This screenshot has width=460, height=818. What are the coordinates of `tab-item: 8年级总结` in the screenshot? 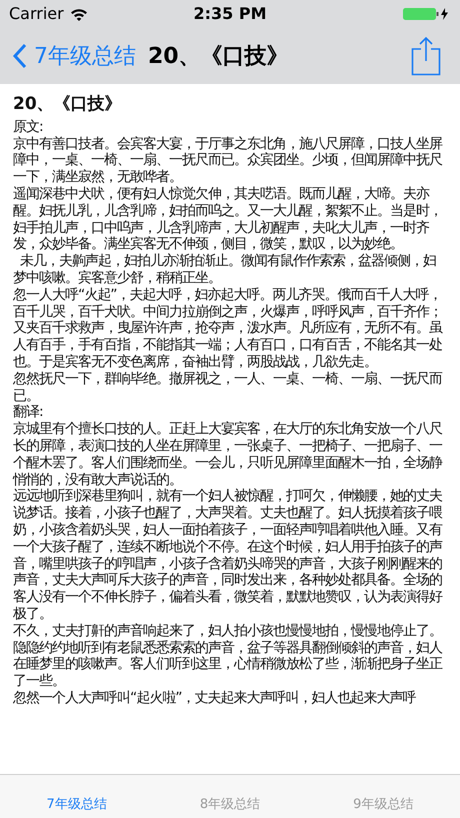 It's located at (230, 804).